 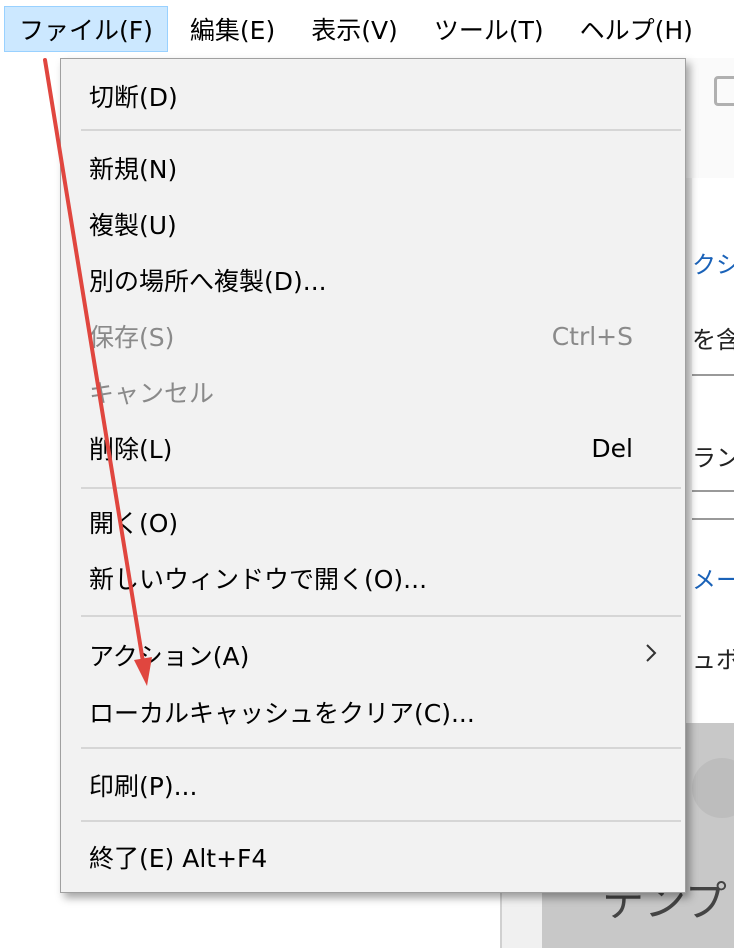 What do you see at coordinates (612, 448) in the screenshot?
I see `menu-item-shortcut: Del` at bounding box center [612, 448].